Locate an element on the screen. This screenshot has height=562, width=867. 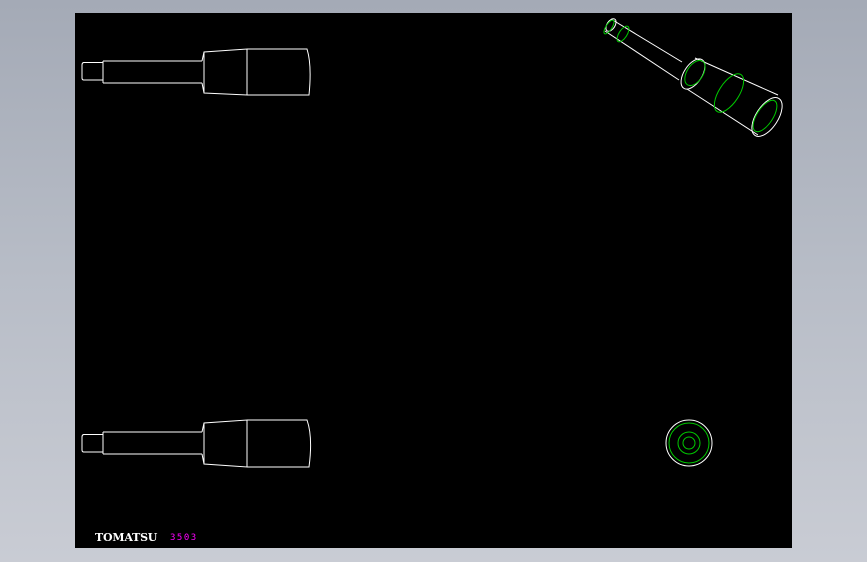
iso-end-face is located at coordinates (767, 117).